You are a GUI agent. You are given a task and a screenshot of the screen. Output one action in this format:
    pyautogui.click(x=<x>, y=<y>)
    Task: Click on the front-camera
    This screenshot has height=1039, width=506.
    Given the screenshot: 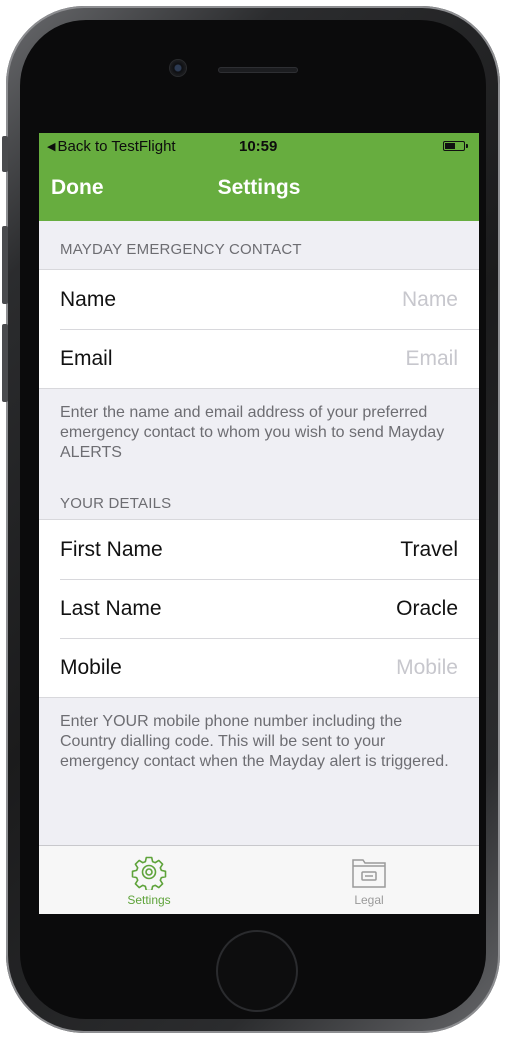 What is the action you would take?
    pyautogui.click(x=178, y=68)
    